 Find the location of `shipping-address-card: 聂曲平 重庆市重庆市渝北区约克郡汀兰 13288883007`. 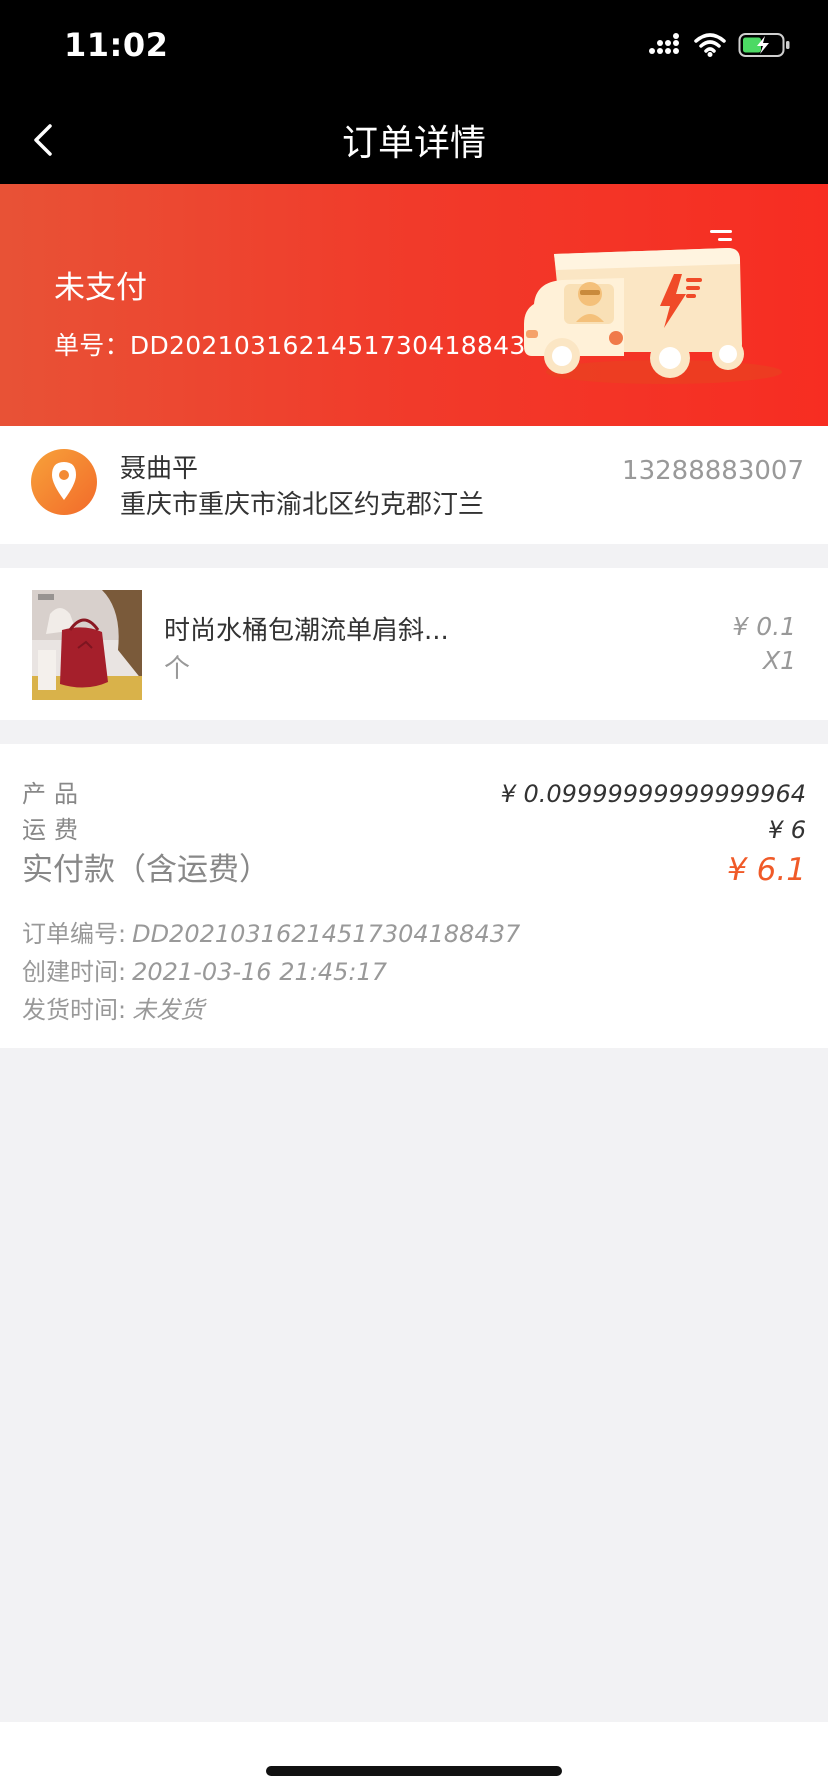

shipping-address-card: 聂曲平 重庆市重庆市渝北区约克郡汀兰 13288883007 is located at coordinates (414, 485).